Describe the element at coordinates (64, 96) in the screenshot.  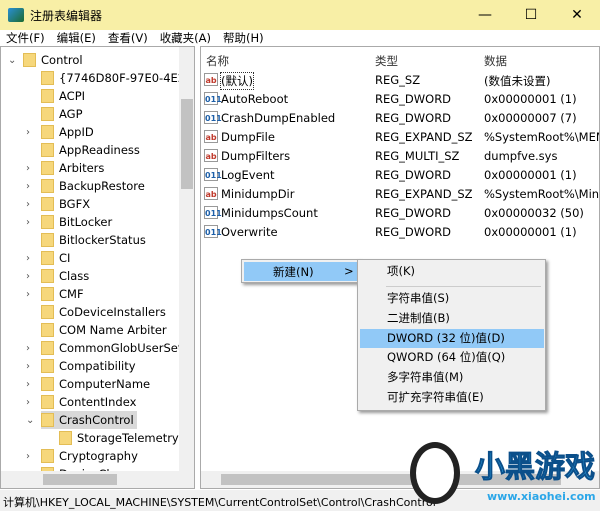
I see `tree-item: ACPI` at that location.